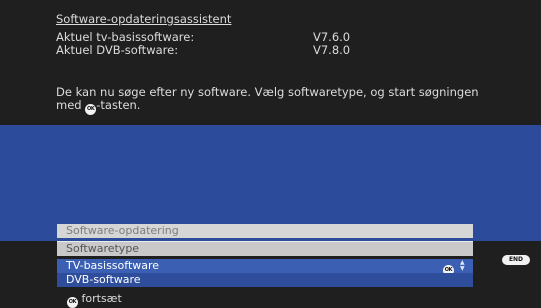 The width and height of the screenshot is (541, 308). Describe the element at coordinates (265, 248) in the screenshot. I see `software-type-field-label: Softwaretype` at that location.